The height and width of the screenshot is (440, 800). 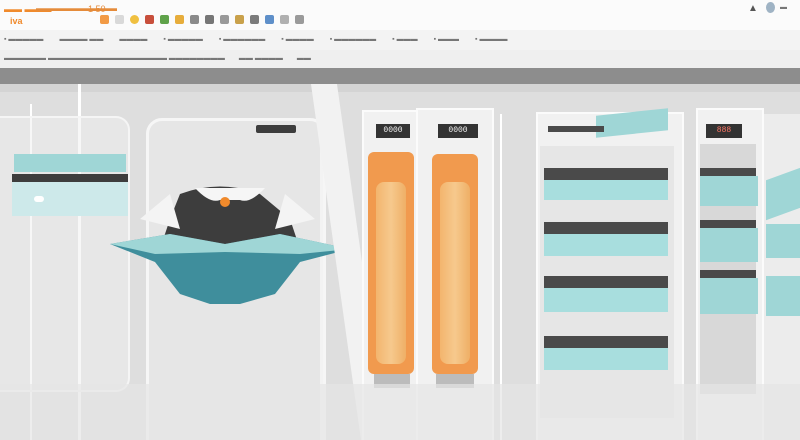 What do you see at coordinates (202, 19) in the screenshot?
I see `toolbar-icons` at bounding box center [202, 19].